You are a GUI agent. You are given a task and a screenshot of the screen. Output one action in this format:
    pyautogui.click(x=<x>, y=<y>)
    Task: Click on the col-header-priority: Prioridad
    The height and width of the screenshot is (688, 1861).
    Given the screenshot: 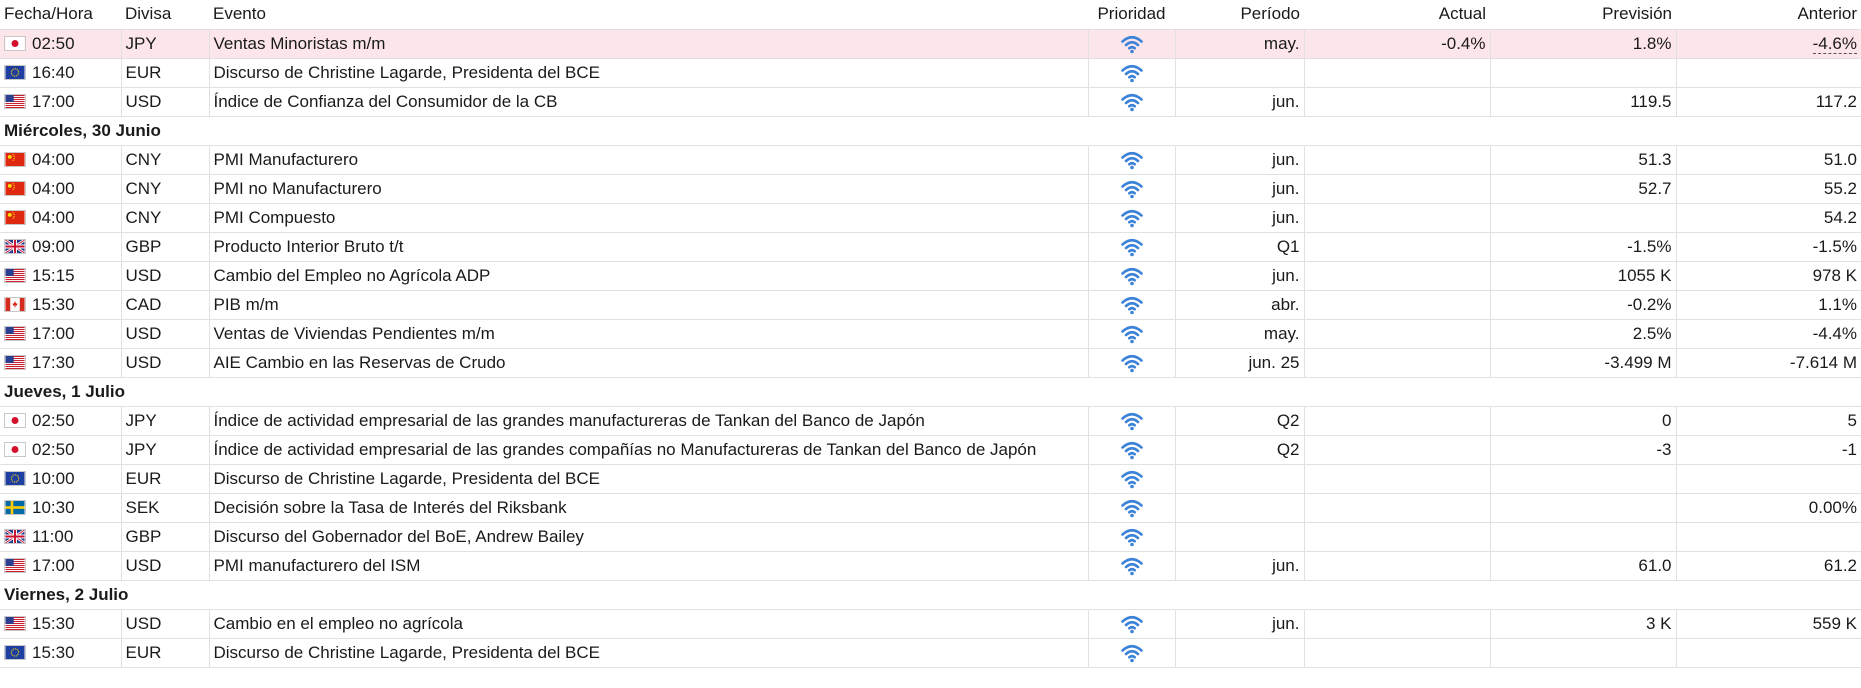 What is the action you would take?
    pyautogui.click(x=1131, y=15)
    